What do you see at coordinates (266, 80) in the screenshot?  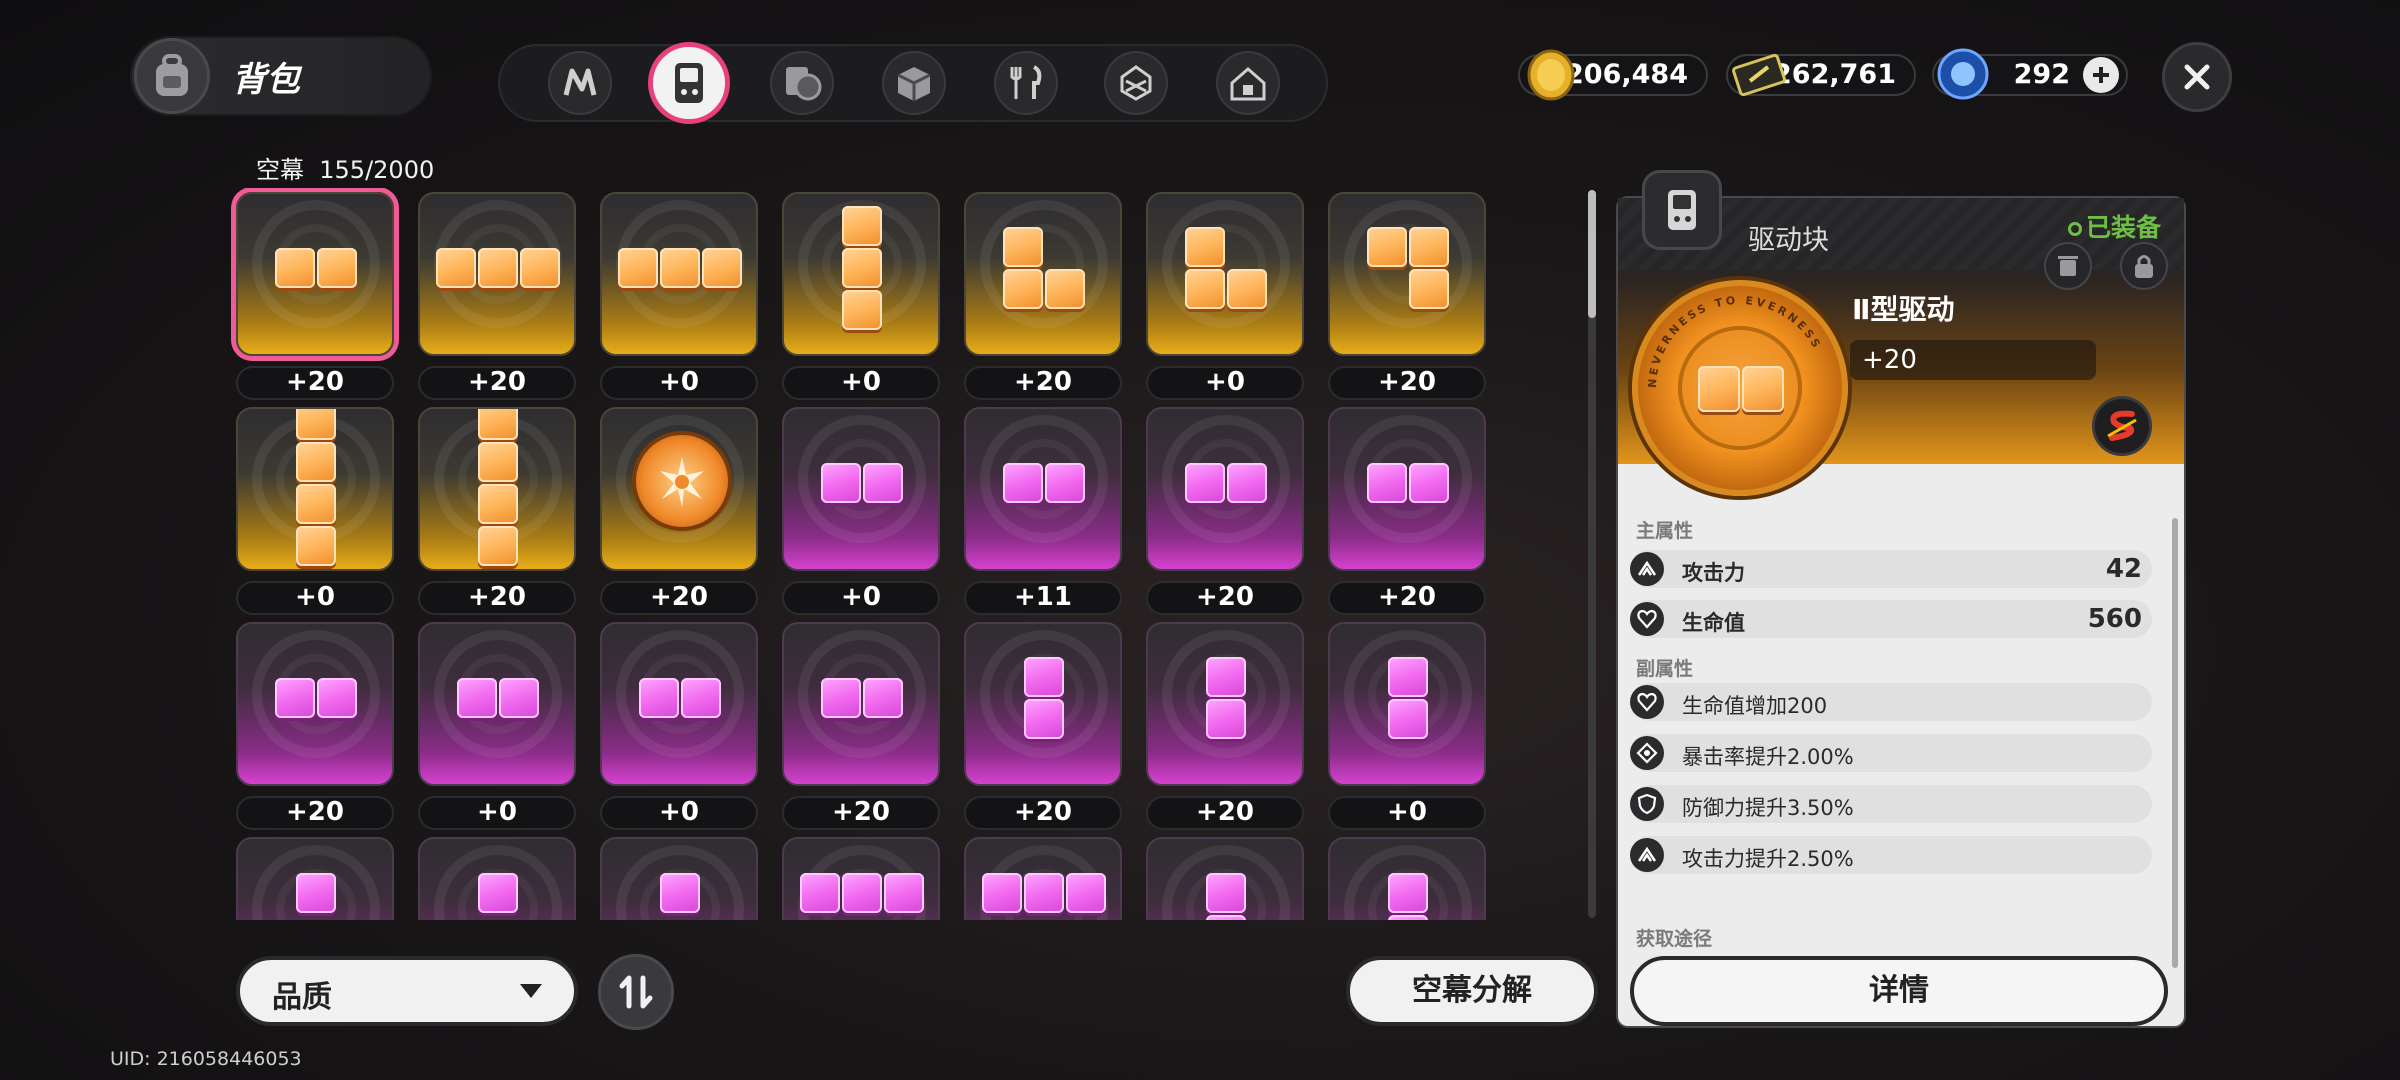 I see `page-title: 背包` at bounding box center [266, 80].